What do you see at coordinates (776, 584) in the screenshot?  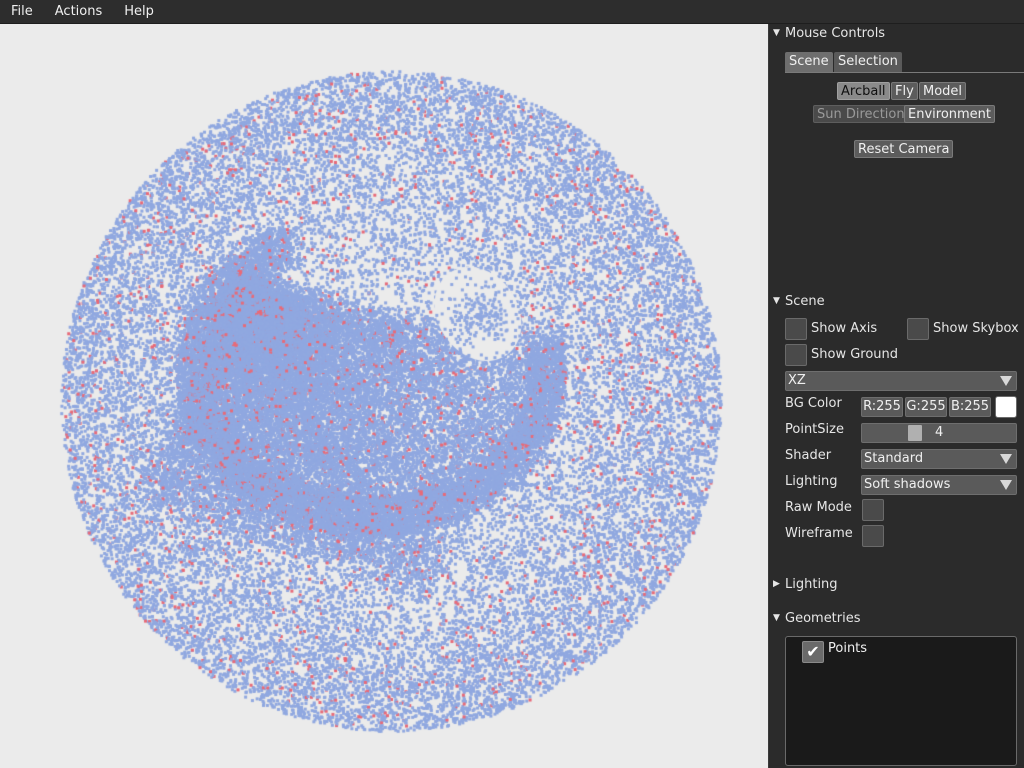 I see `expand-triangle-icon: ▶` at bounding box center [776, 584].